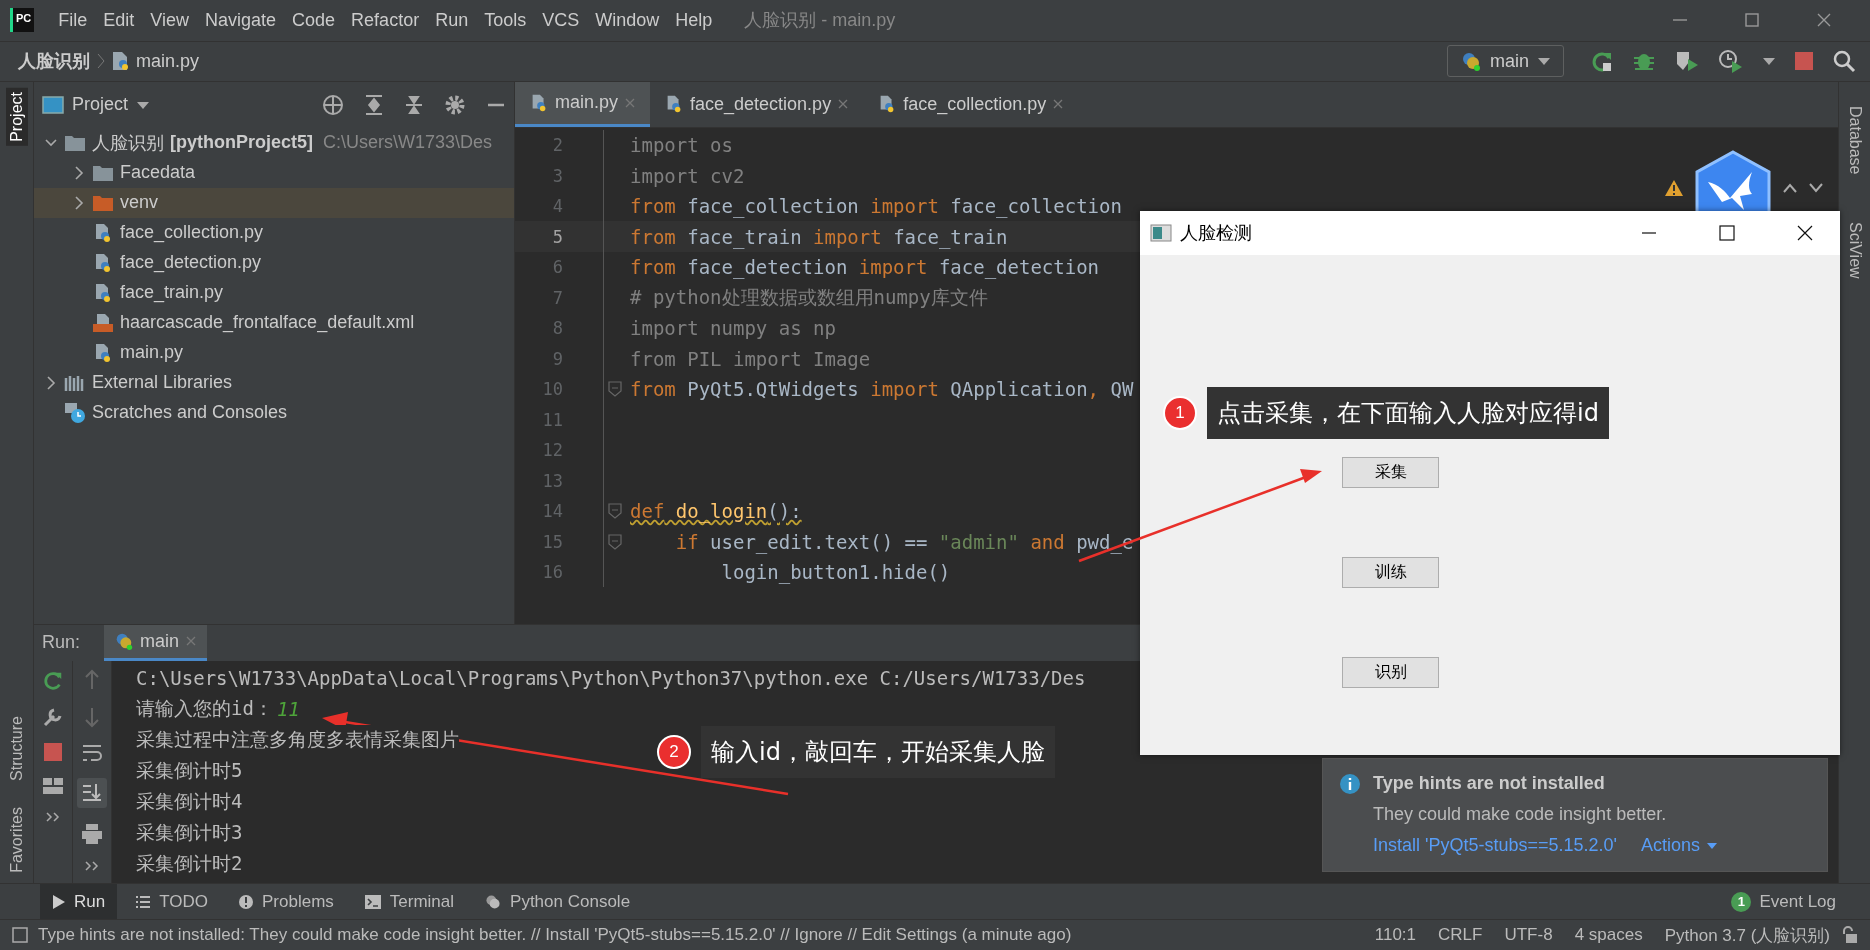  Describe the element at coordinates (681, 145) in the screenshot. I see `code-text: import os` at that location.